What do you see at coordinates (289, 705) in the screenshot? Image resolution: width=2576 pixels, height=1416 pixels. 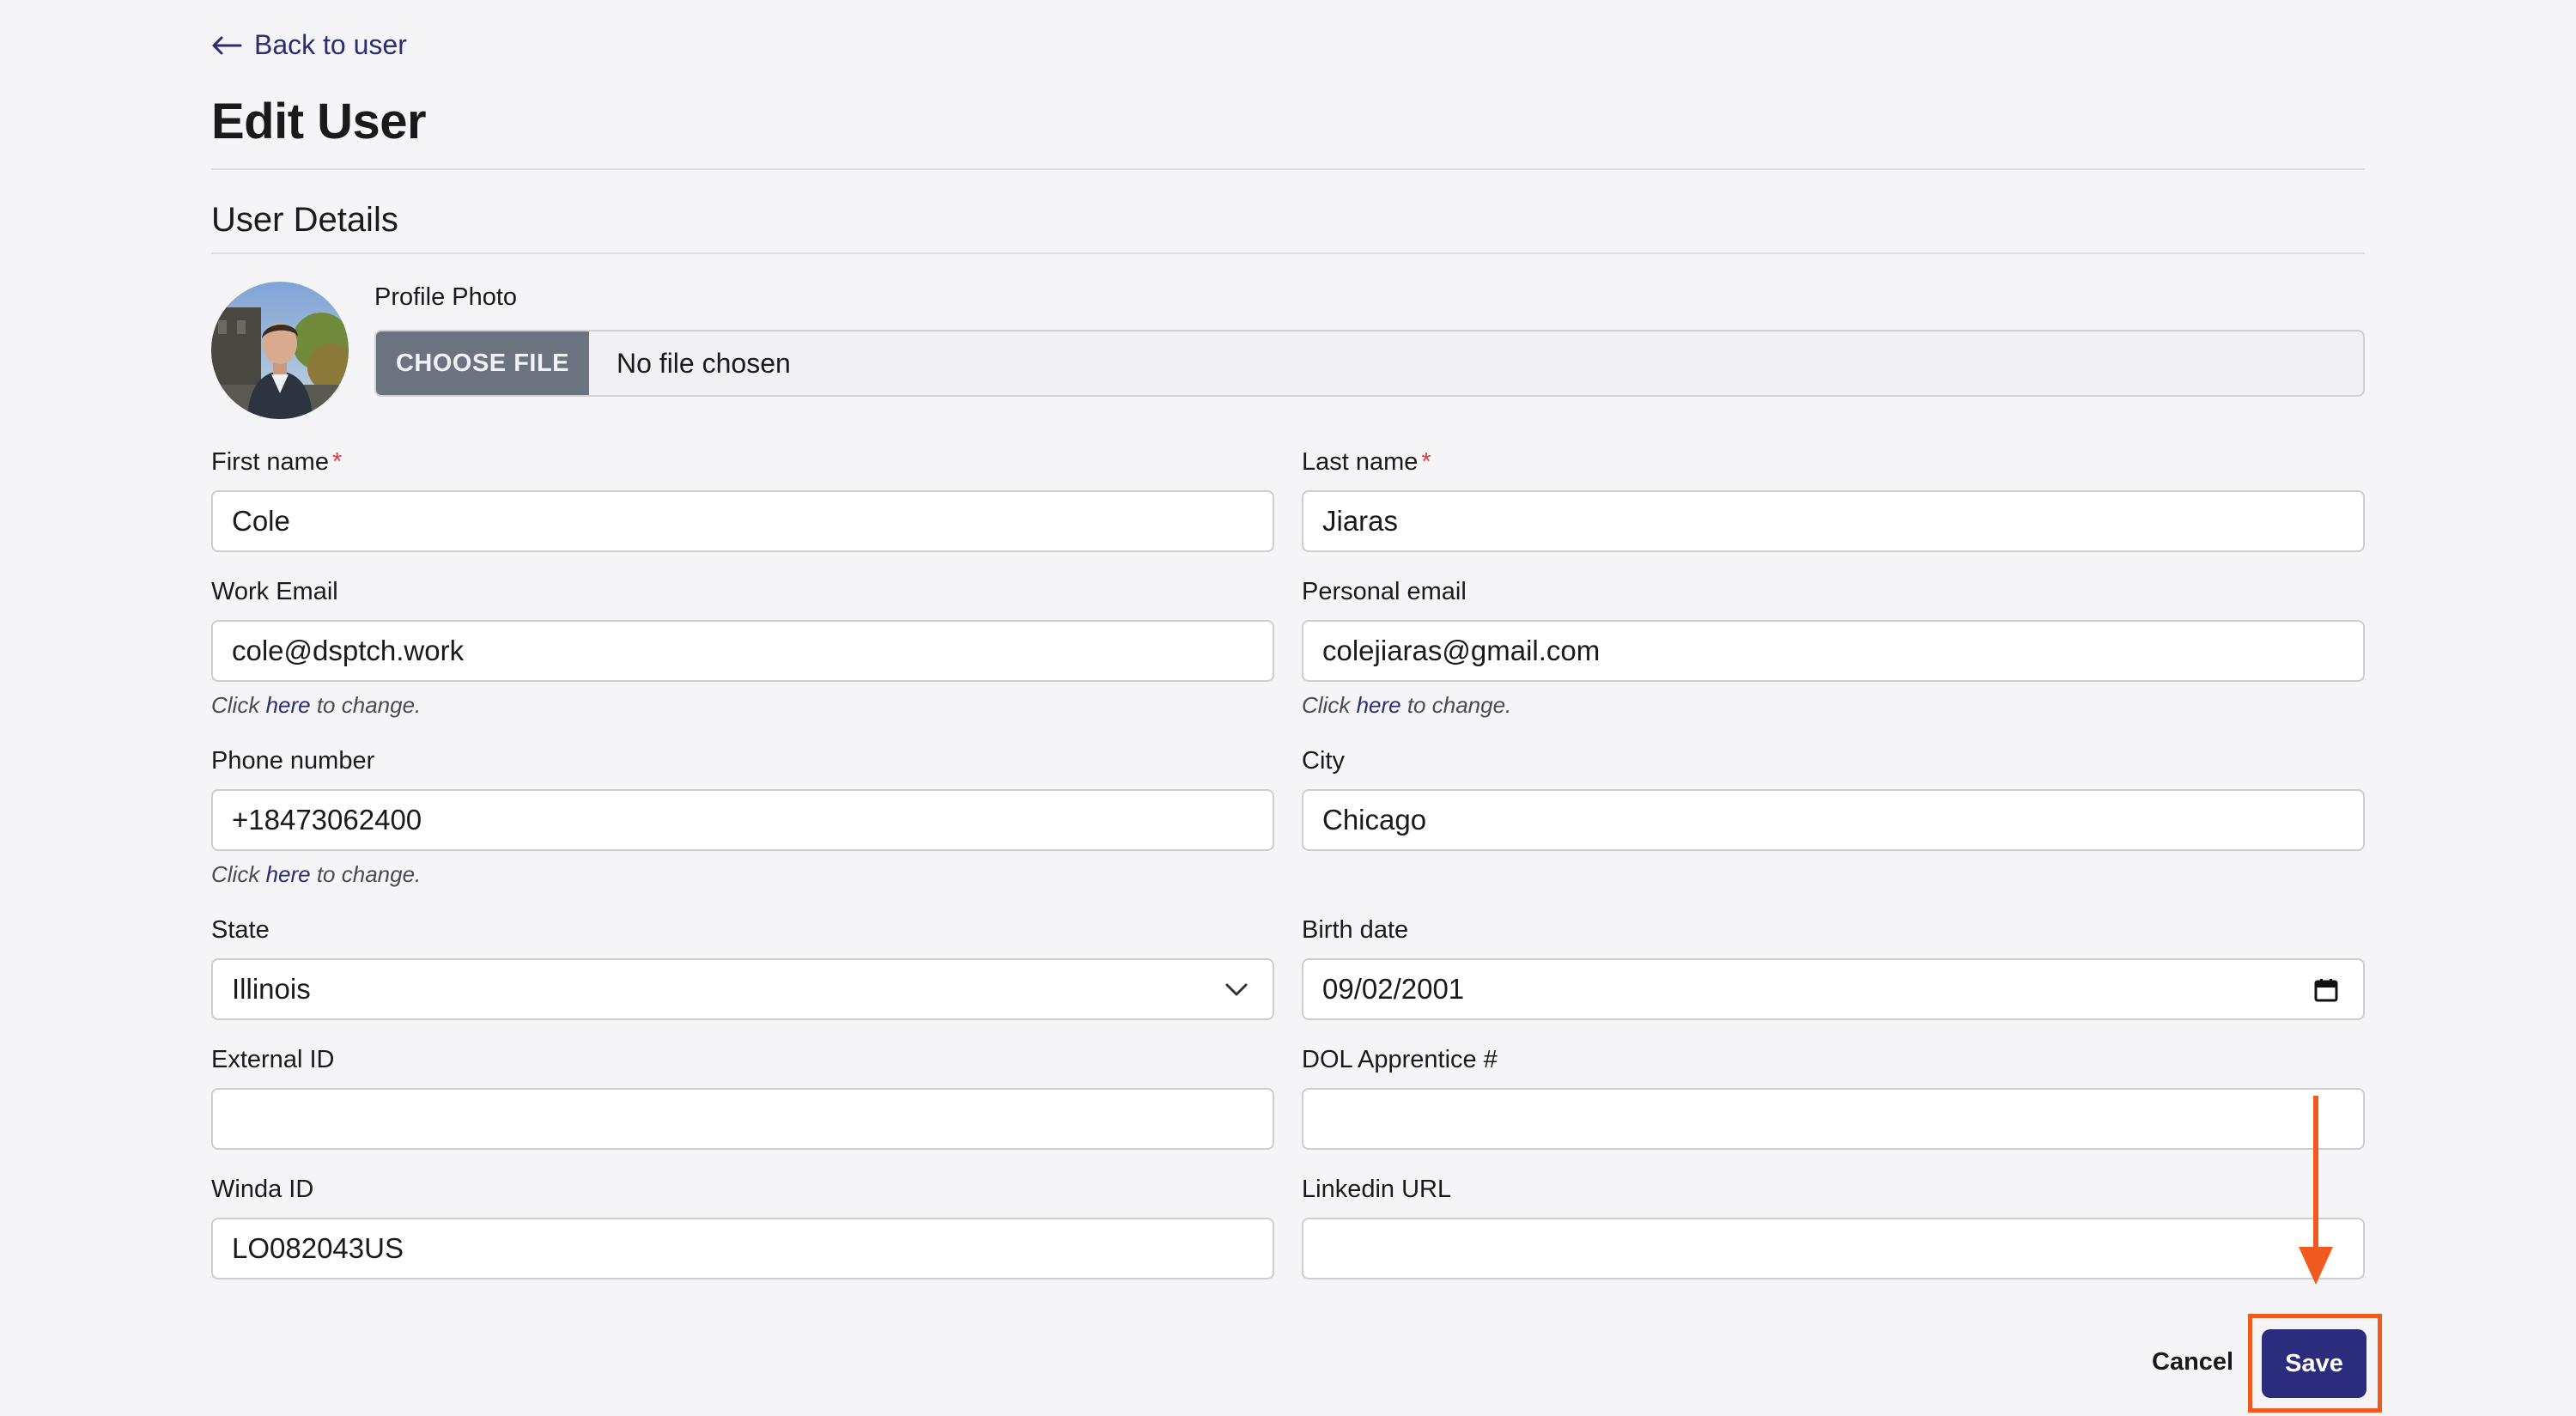 I see `work-email-change-link: here` at bounding box center [289, 705].